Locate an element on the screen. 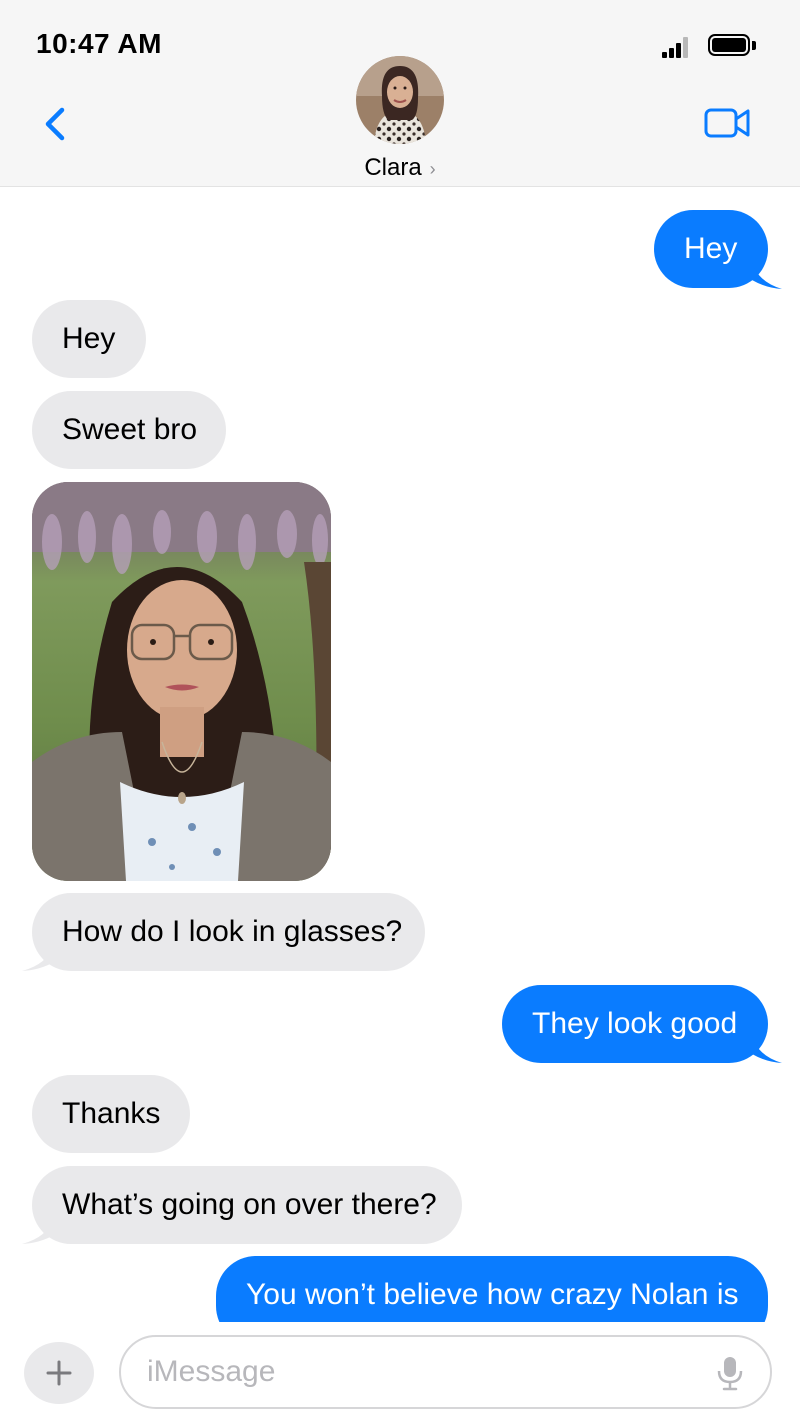  plus-icon is located at coordinates (59, 1373).